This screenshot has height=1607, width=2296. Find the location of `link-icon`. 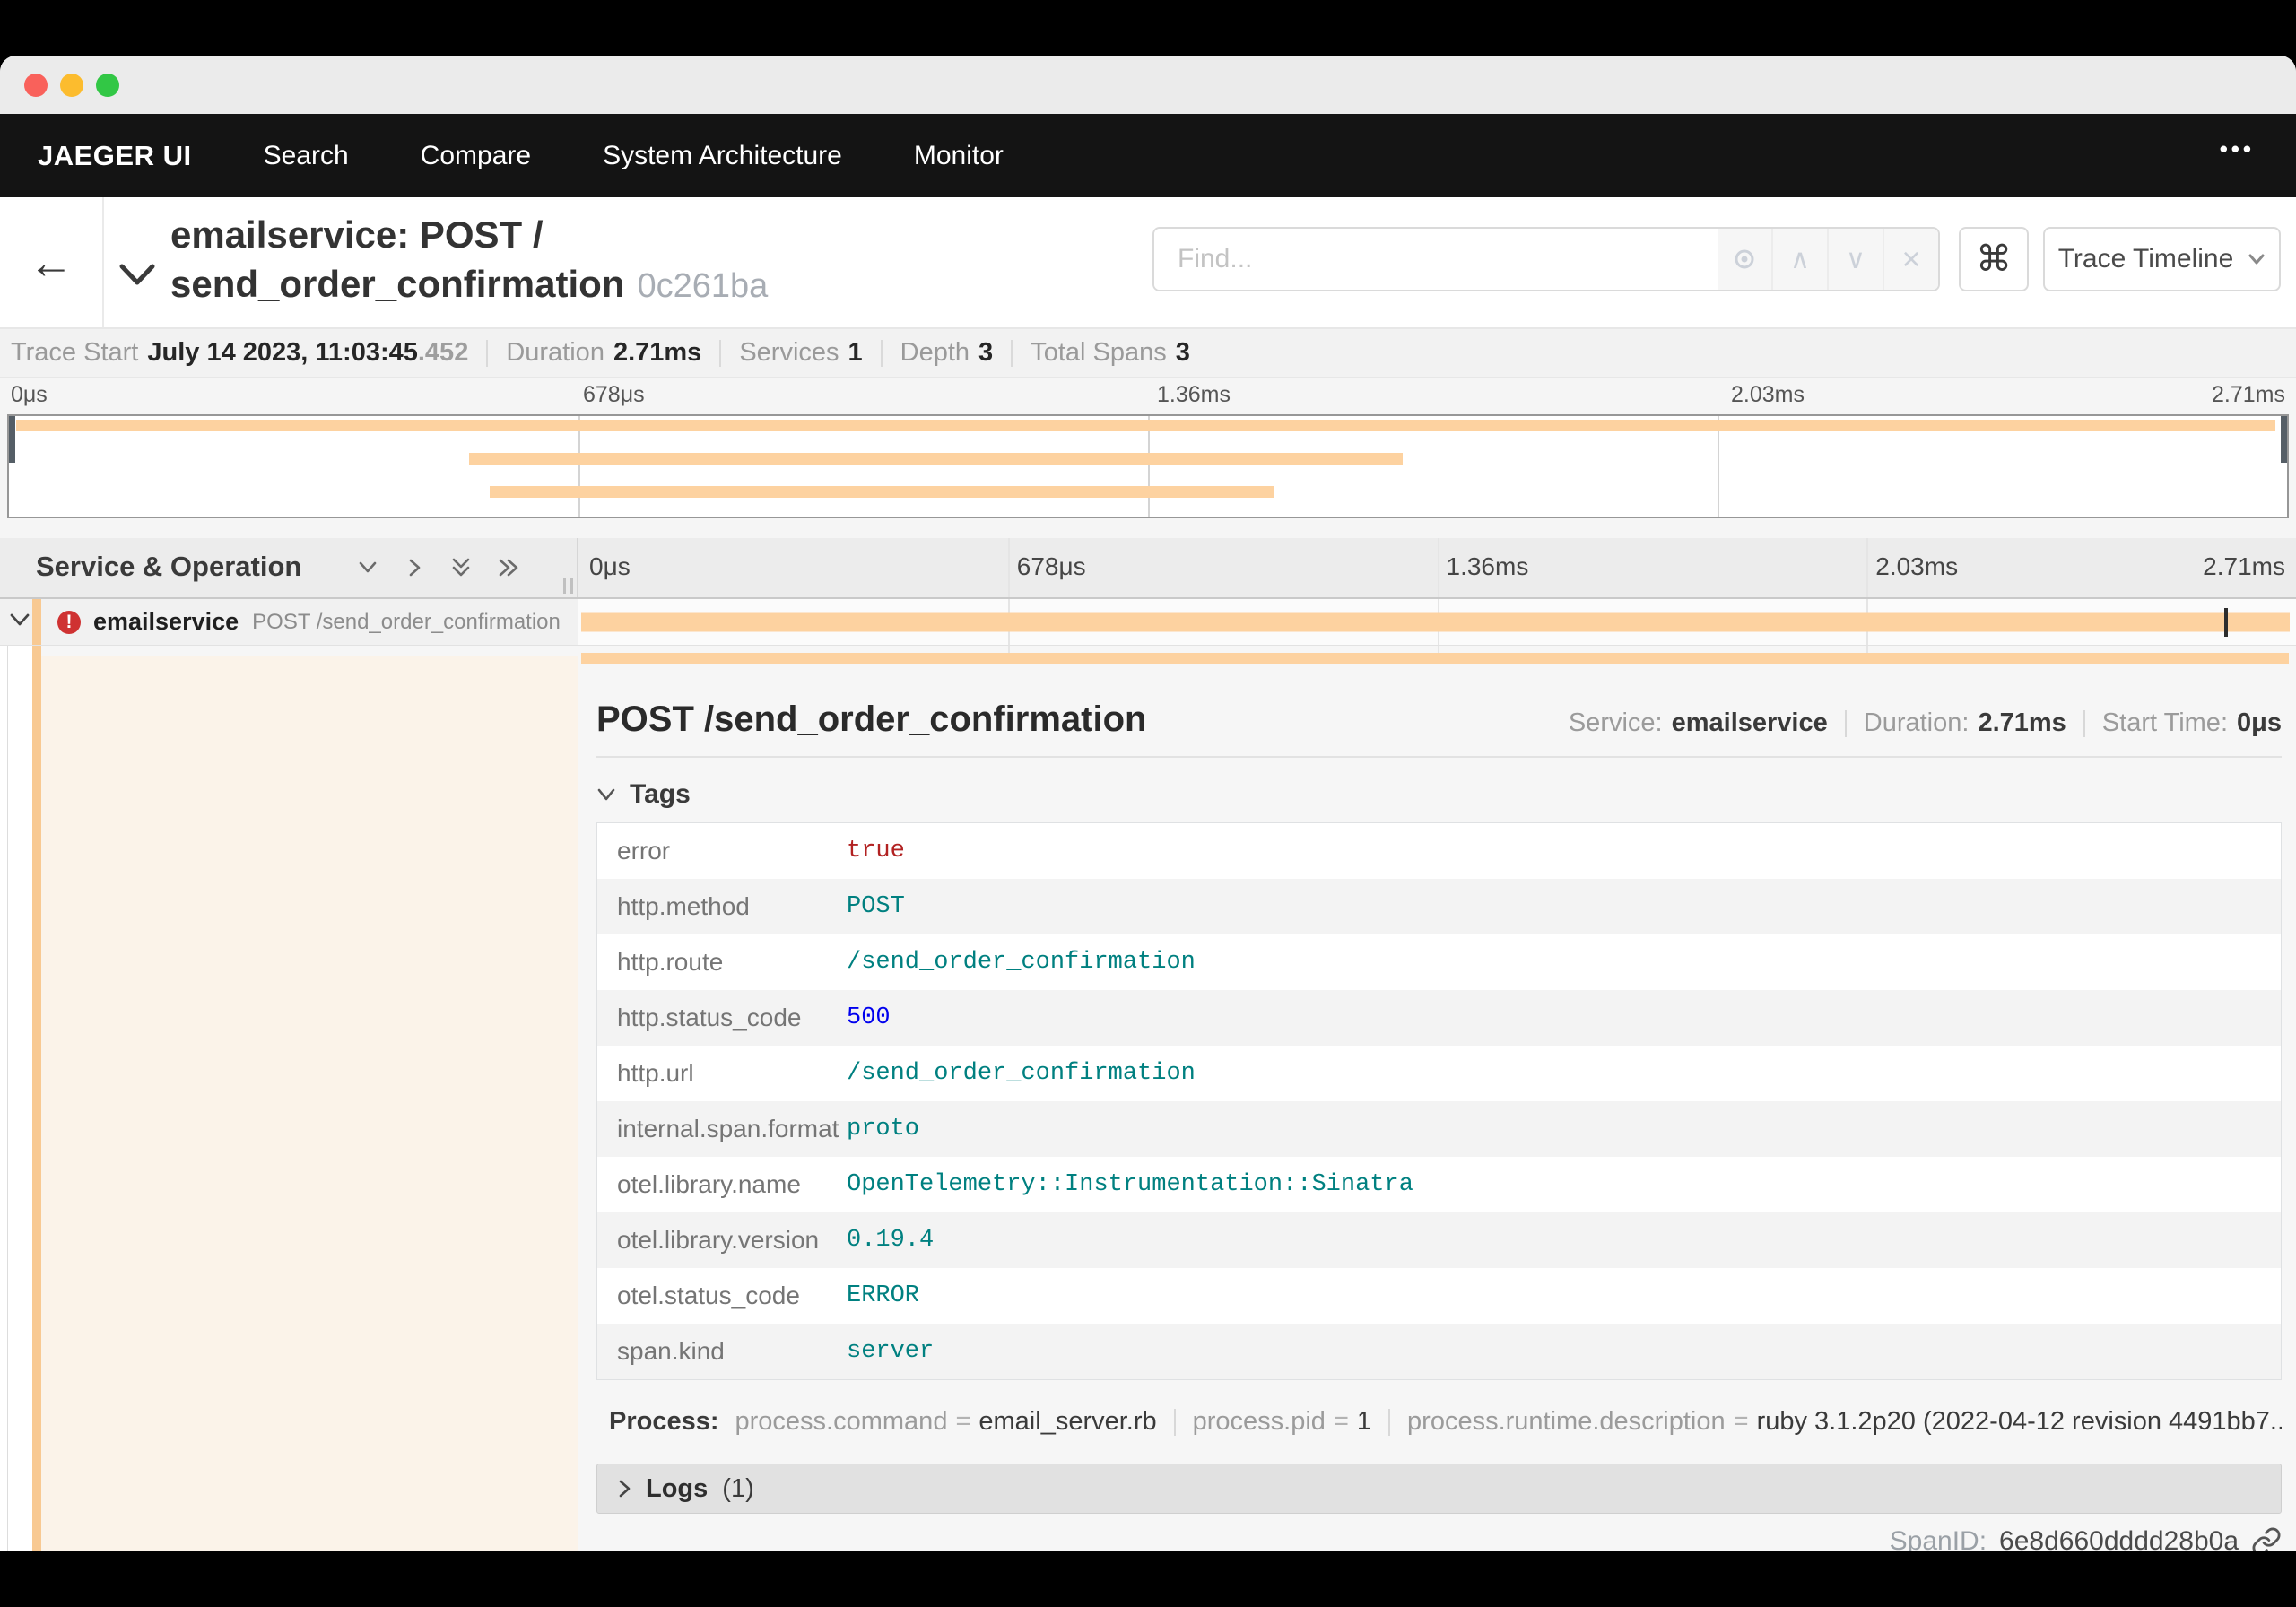

link-icon is located at coordinates (2266, 1539).